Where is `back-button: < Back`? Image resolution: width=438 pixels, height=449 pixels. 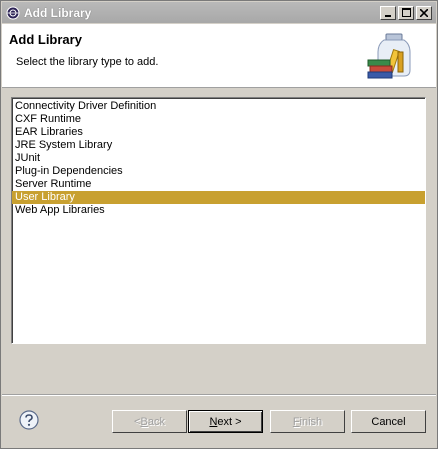
back-button: < Back is located at coordinates (149, 421).